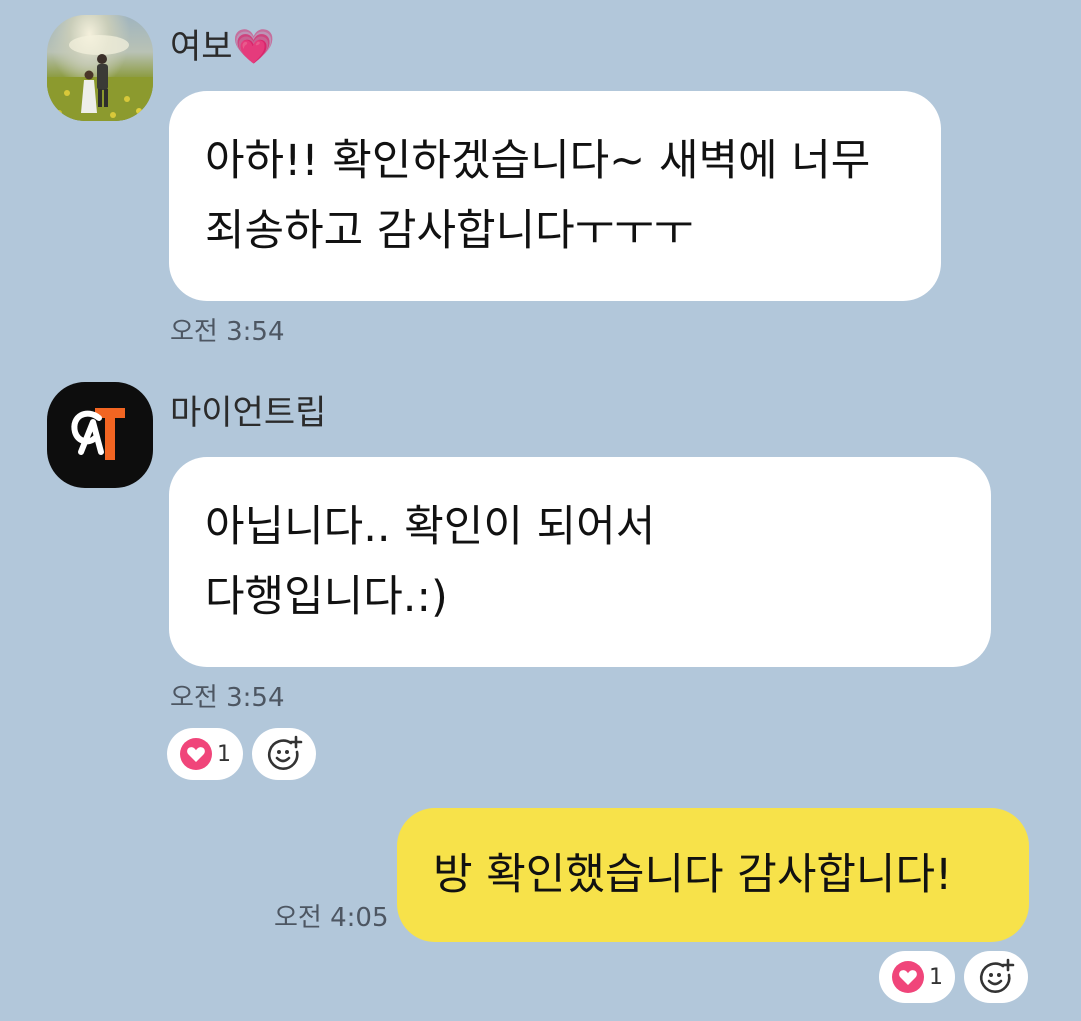  I want to click on myontrip-logo-icon, so click(98, 434).